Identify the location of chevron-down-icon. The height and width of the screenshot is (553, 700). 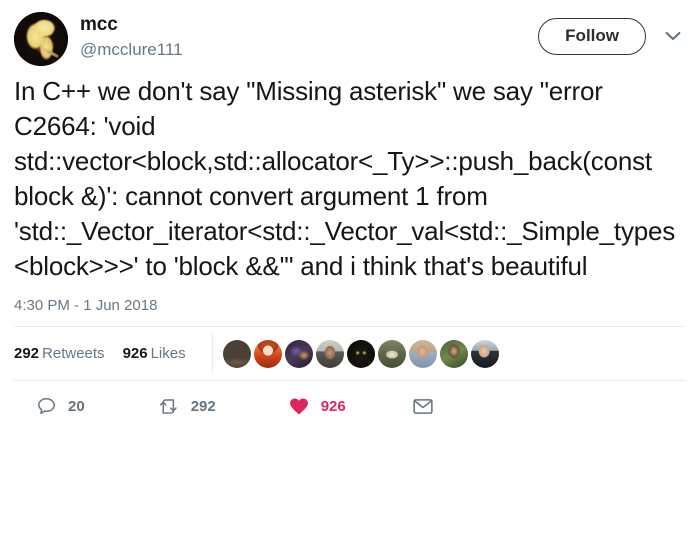
(673, 36).